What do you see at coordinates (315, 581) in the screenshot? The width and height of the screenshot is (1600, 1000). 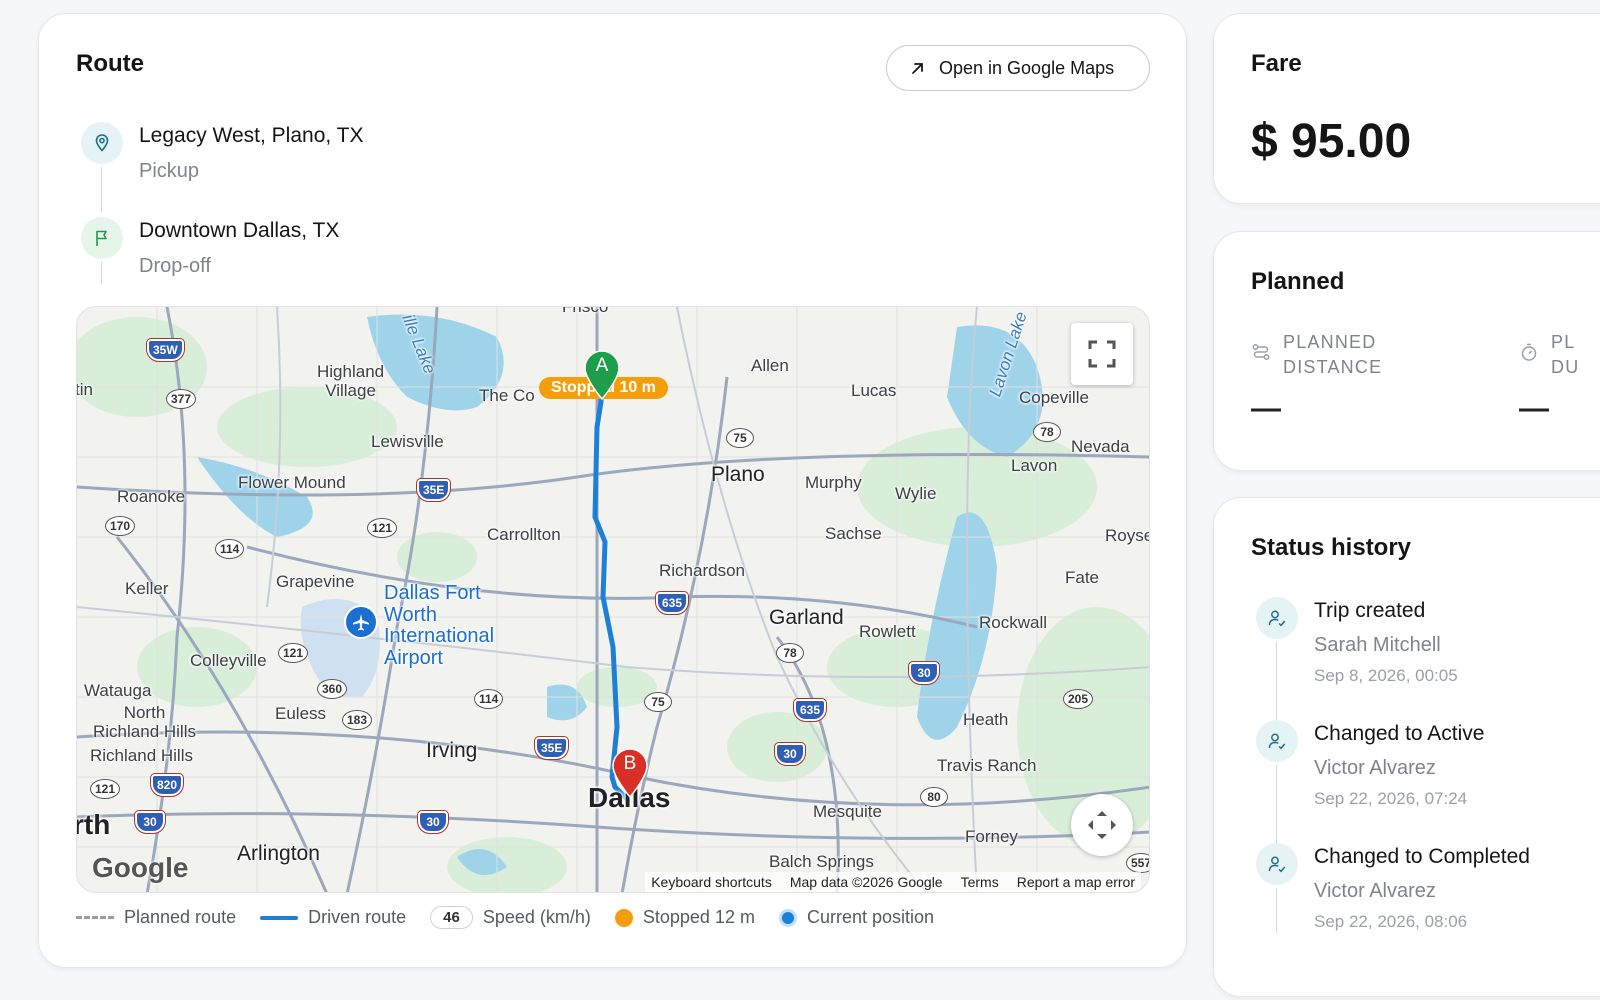 I see `map-label: Grapevine` at bounding box center [315, 581].